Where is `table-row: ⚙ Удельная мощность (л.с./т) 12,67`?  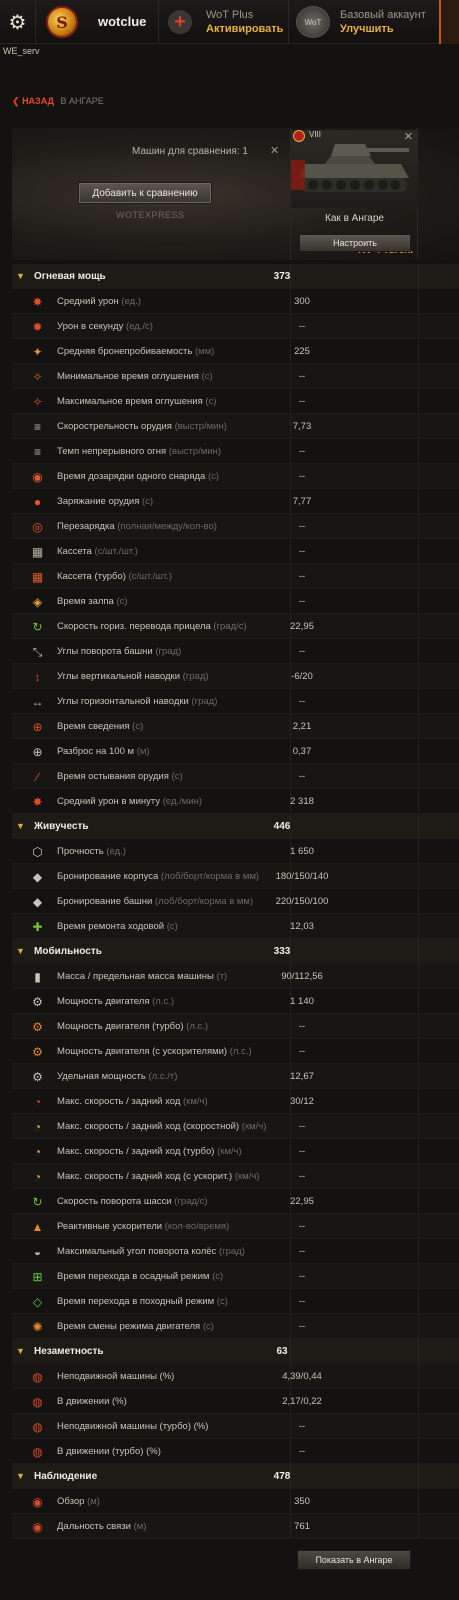
table-row: ⚙ Удельная мощность (л.с./т) 12,67 is located at coordinates (235, 1076).